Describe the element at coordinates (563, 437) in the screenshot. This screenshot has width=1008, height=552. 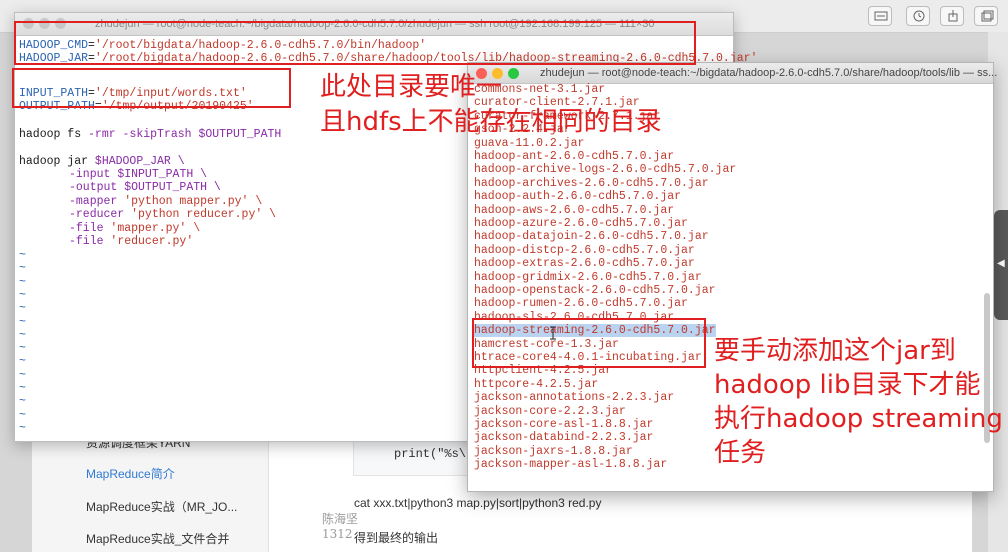
I see `list-item: jackson-databind-2.2.3.jar` at that location.